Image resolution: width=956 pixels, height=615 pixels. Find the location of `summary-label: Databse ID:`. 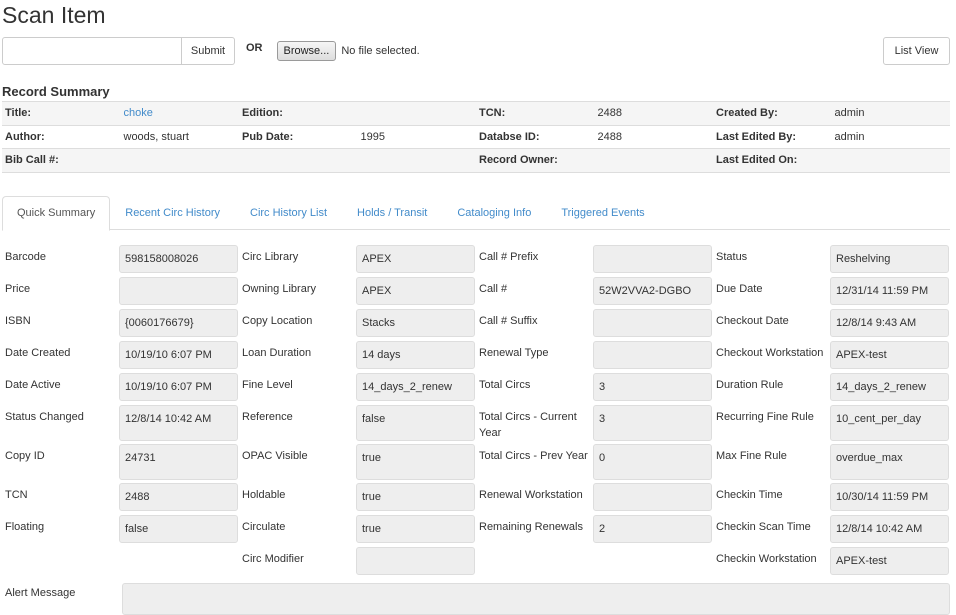

summary-label: Databse ID: is located at coordinates (535, 136).